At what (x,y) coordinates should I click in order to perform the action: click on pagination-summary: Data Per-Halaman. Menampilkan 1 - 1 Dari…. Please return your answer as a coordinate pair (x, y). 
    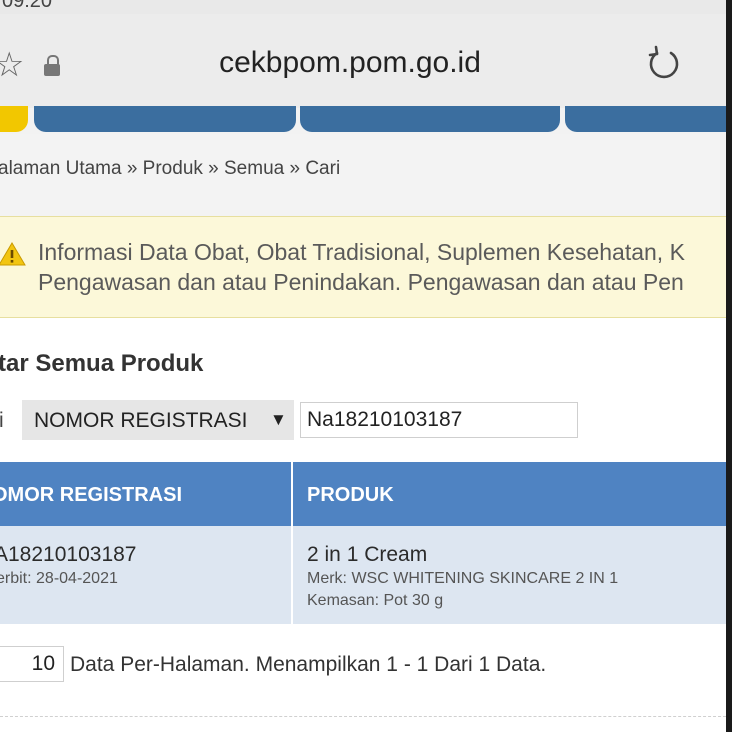
    Looking at the image, I should click on (308, 664).